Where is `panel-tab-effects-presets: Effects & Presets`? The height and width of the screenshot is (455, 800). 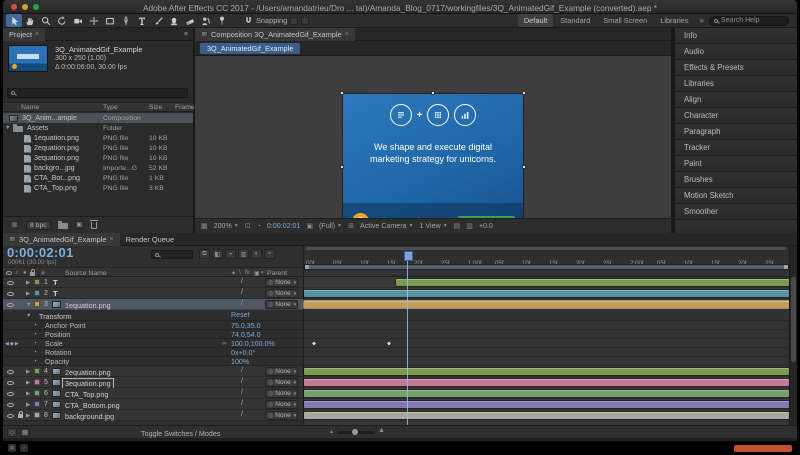
panel-tab-effects-presets: Effects & Presets is located at coordinates (736, 68).